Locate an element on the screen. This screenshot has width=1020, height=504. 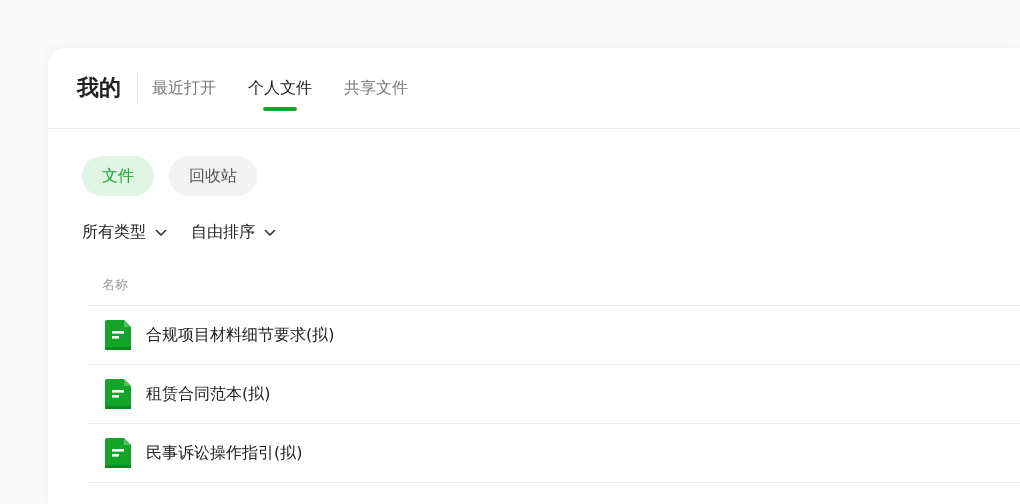
page-title: 我的 is located at coordinates (99, 88).